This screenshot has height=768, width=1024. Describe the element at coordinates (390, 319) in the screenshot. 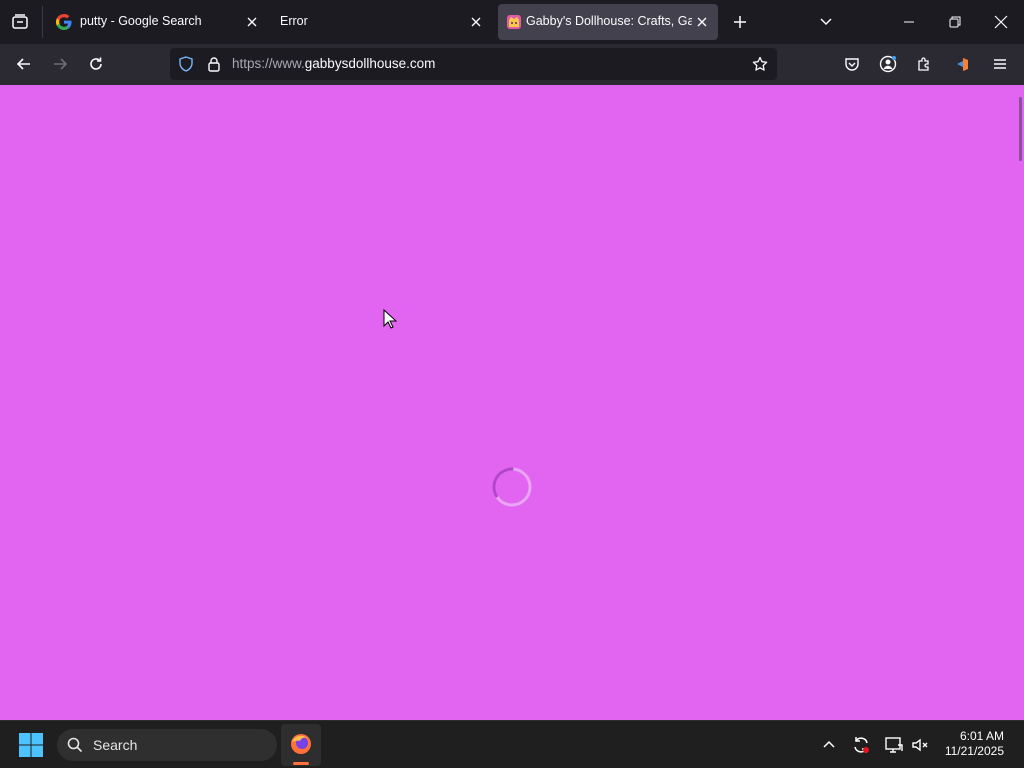

I see `mouse-cursor-icon` at that location.